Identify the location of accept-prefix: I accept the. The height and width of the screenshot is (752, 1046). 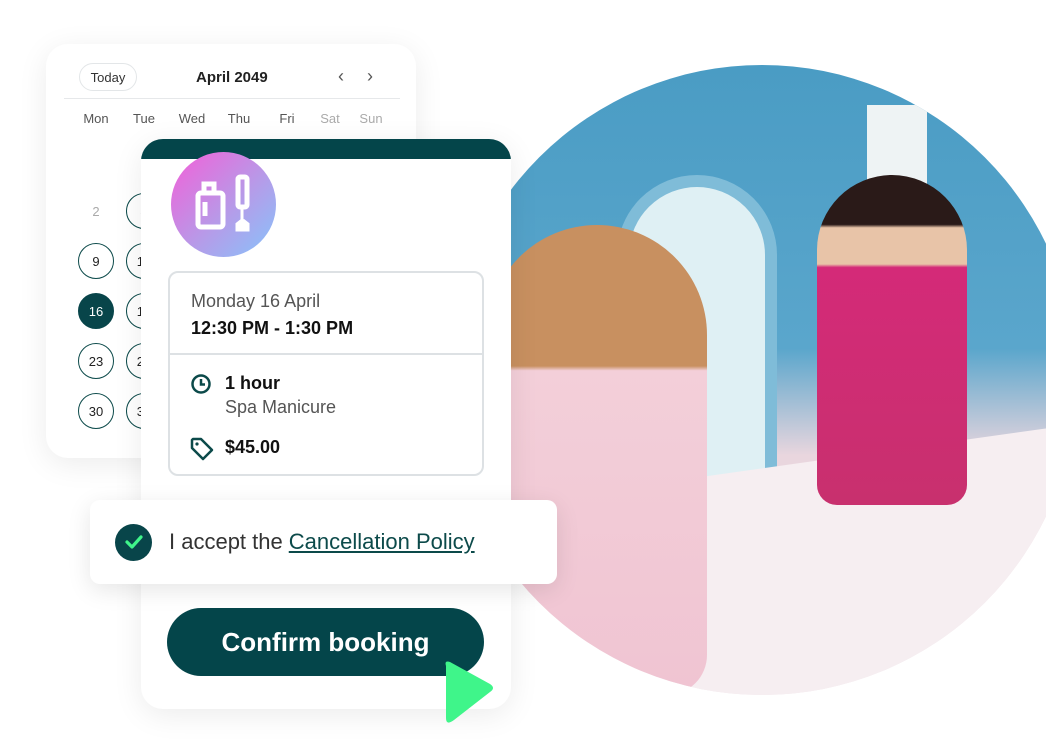
(226, 541).